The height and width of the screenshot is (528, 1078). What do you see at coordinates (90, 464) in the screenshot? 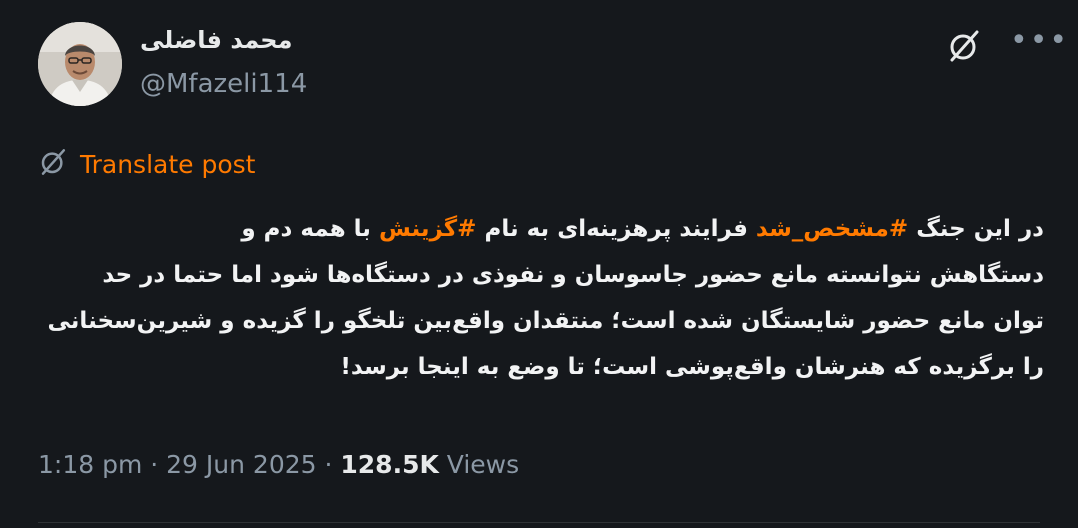
I see `post-time: 1:18 pm` at bounding box center [90, 464].